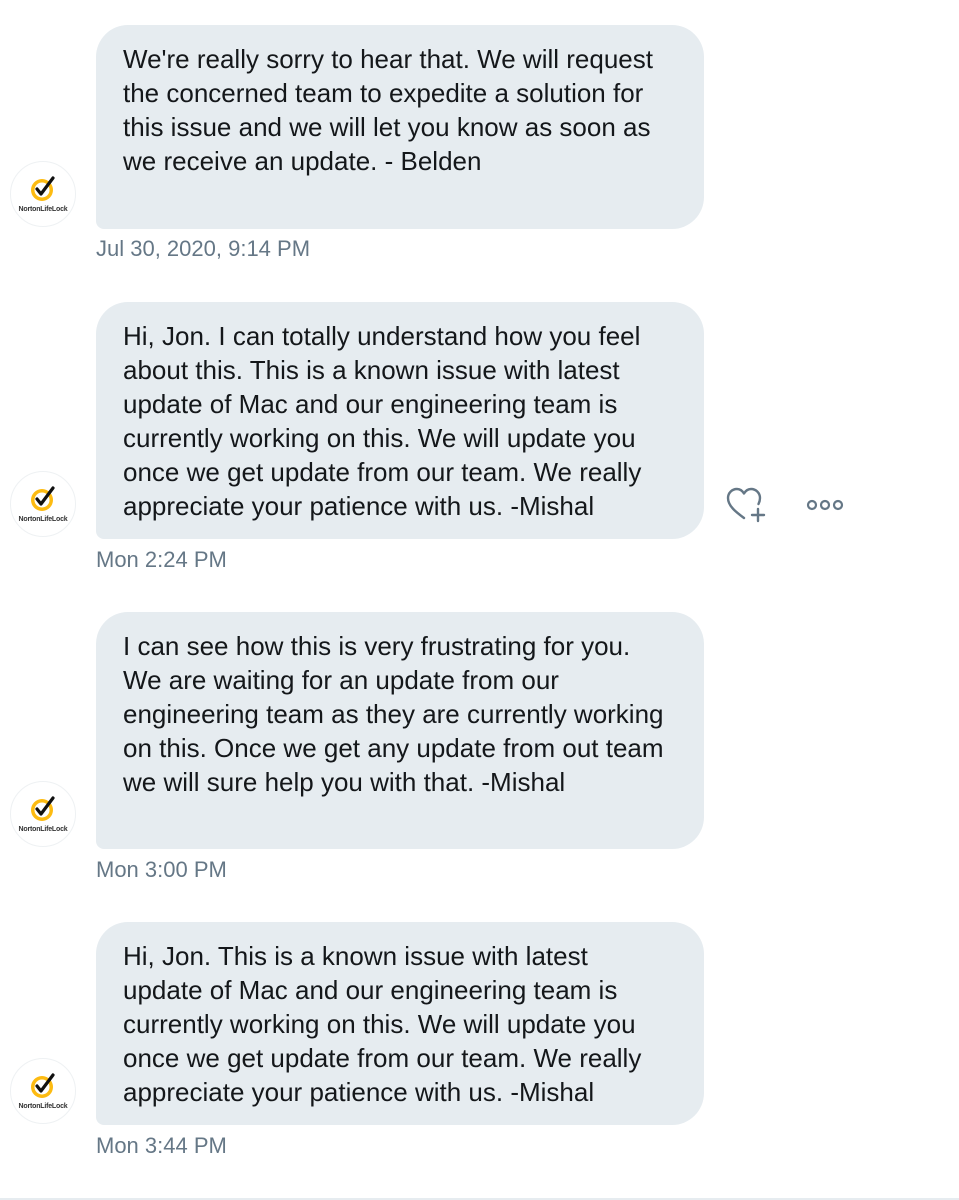 This screenshot has height=1200, width=959. I want to click on add-reaction-button, so click(746, 505).